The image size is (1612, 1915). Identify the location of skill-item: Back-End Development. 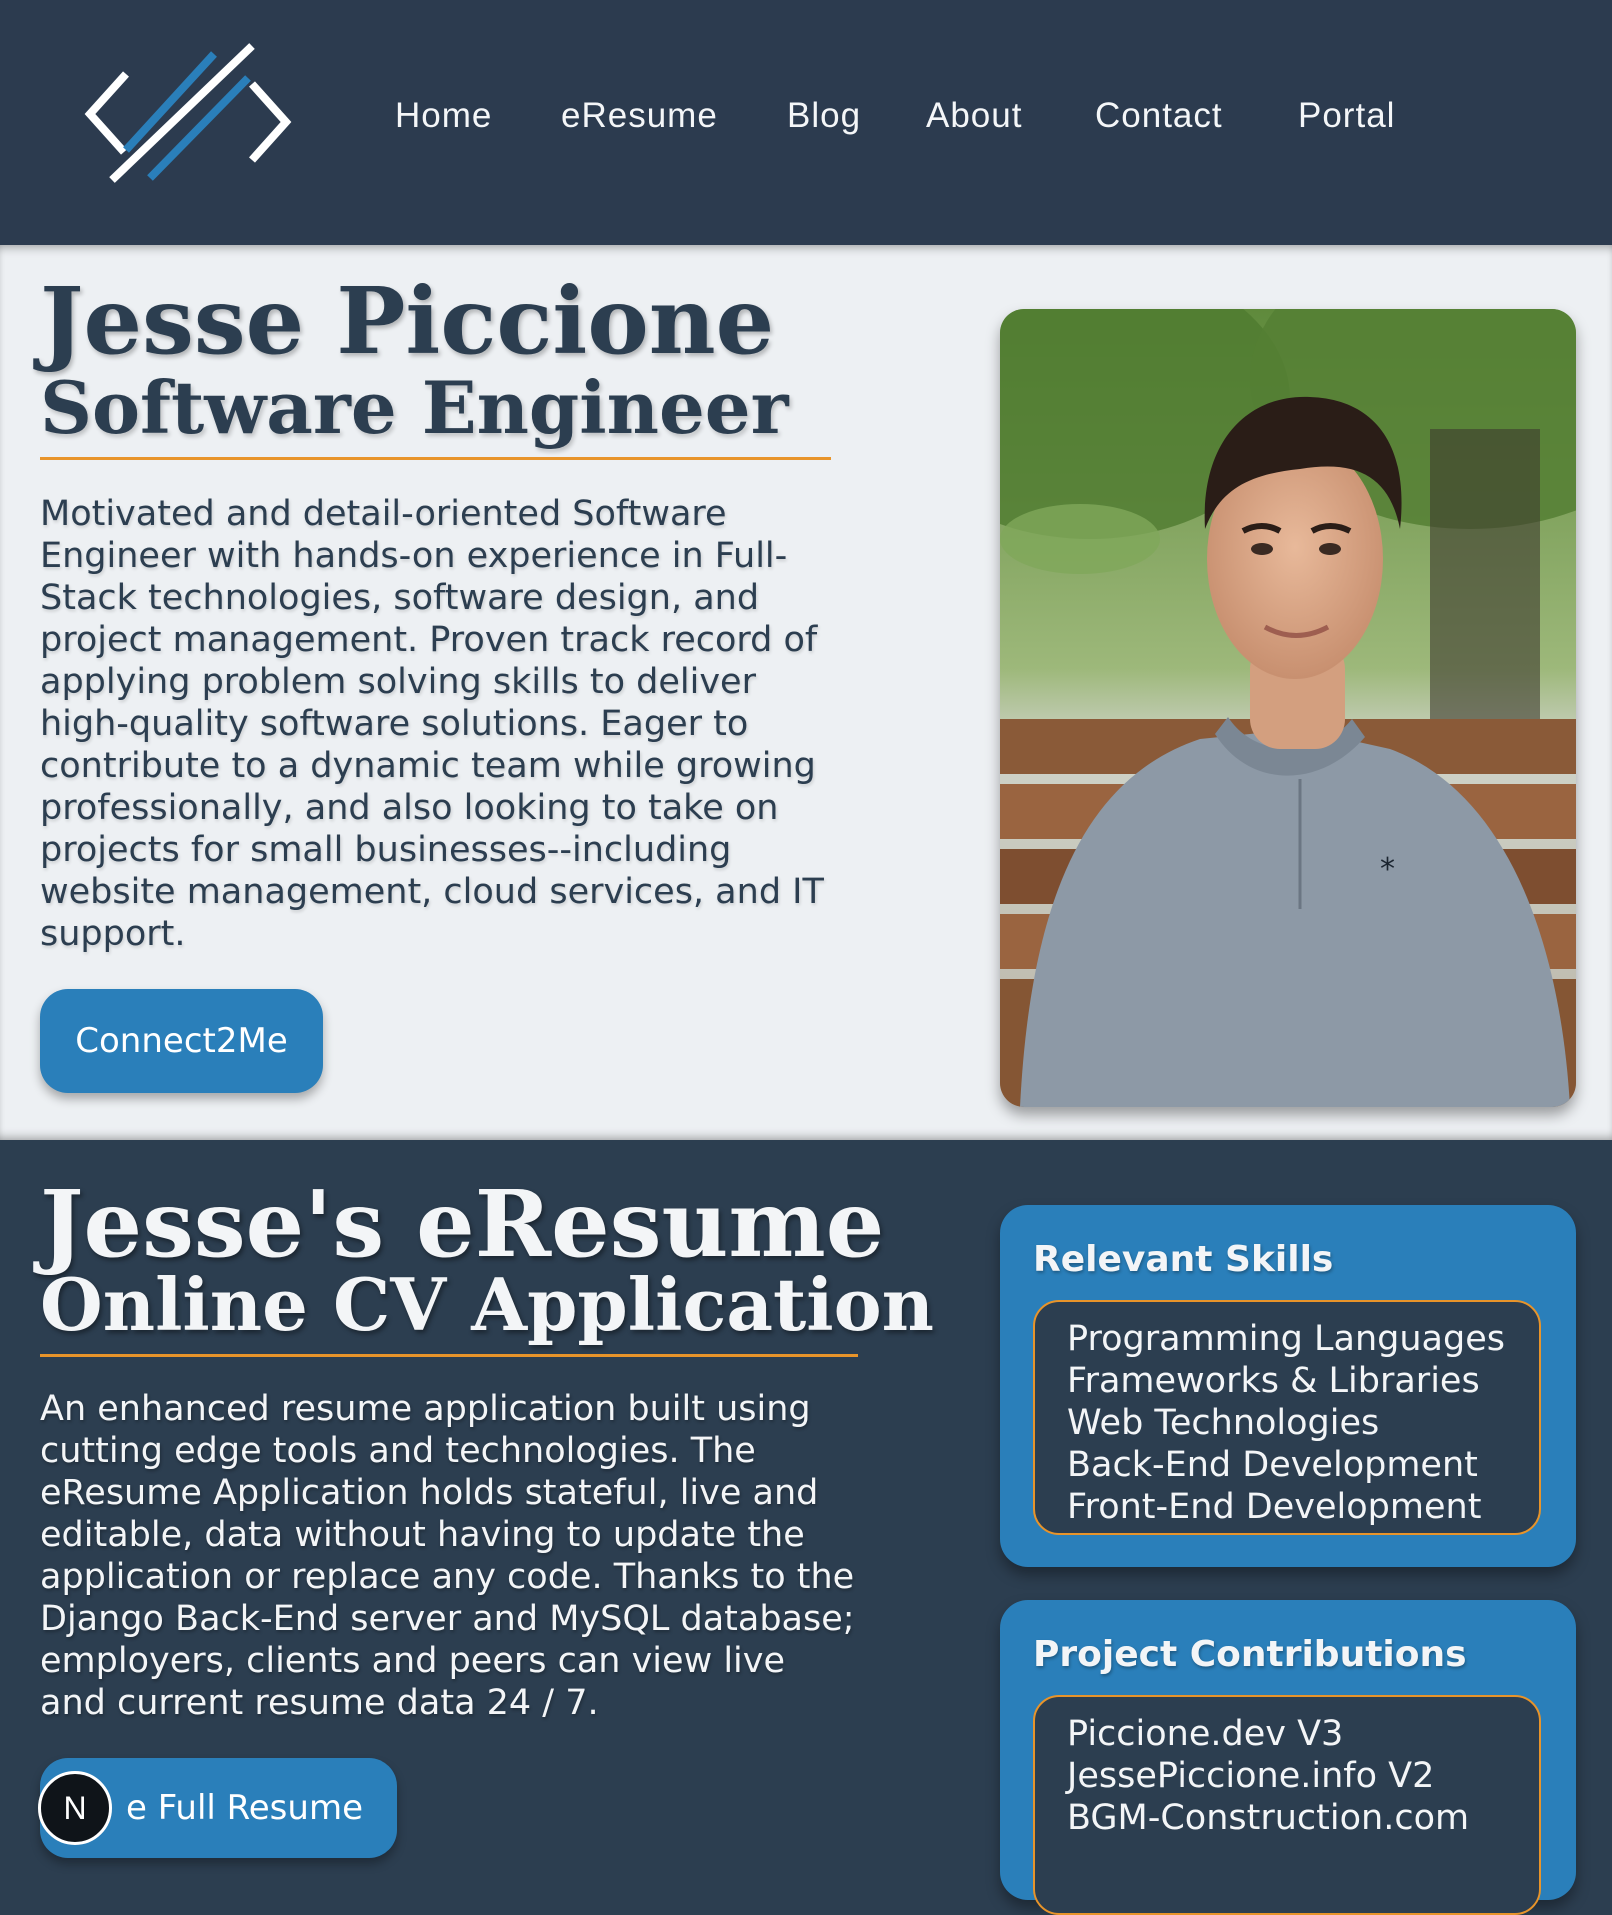
(1272, 1465).